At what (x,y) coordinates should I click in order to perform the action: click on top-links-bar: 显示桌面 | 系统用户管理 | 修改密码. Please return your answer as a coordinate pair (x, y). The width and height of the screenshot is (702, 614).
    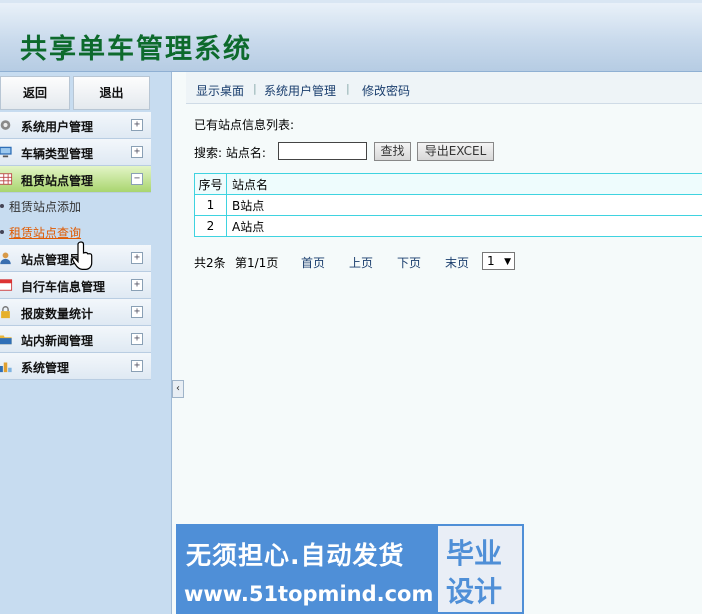
    Looking at the image, I should click on (444, 88).